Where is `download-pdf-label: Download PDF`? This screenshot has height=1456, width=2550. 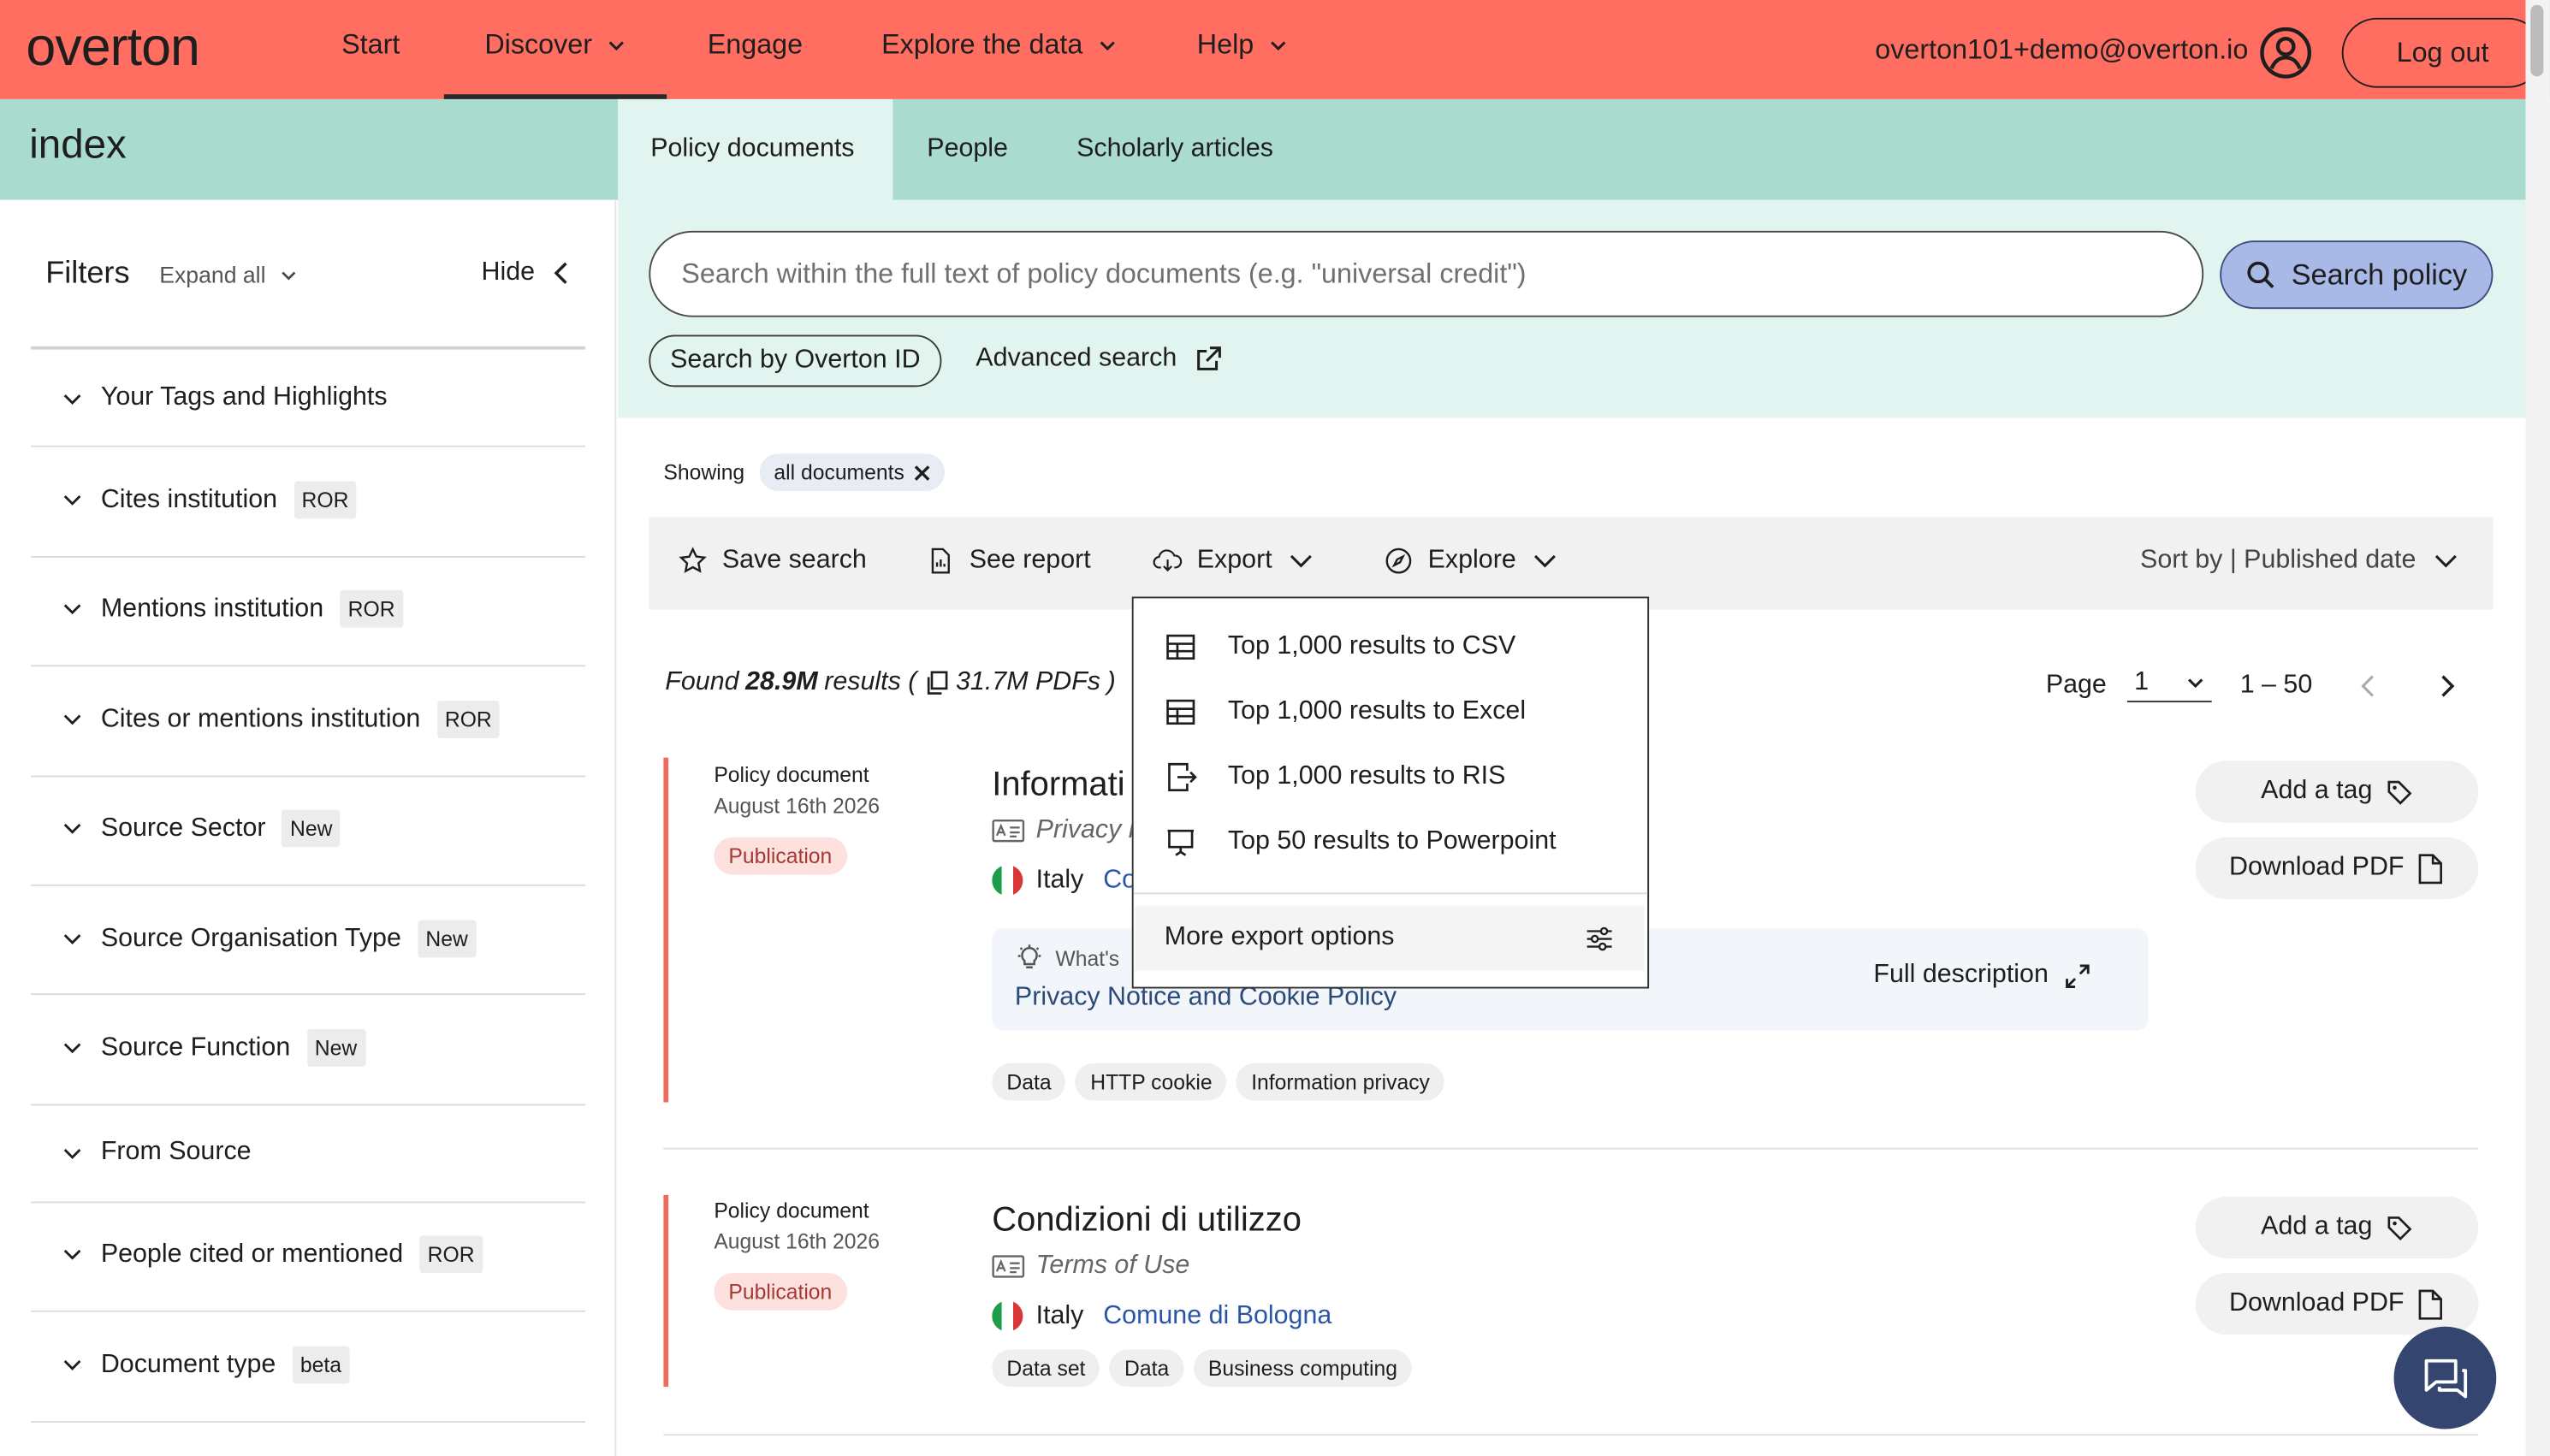 download-pdf-label: Download PDF is located at coordinates (2317, 867).